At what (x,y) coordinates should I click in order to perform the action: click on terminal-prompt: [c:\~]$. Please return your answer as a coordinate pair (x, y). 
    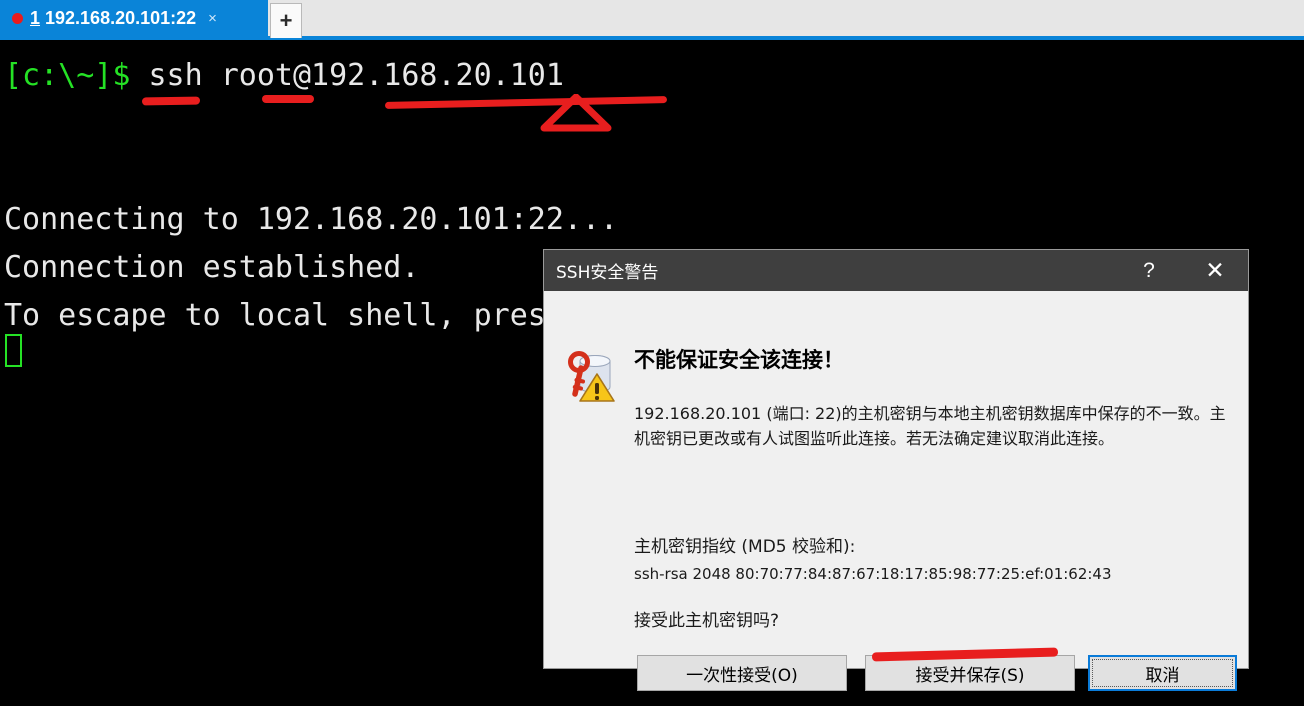
    Looking at the image, I should click on (76, 75).